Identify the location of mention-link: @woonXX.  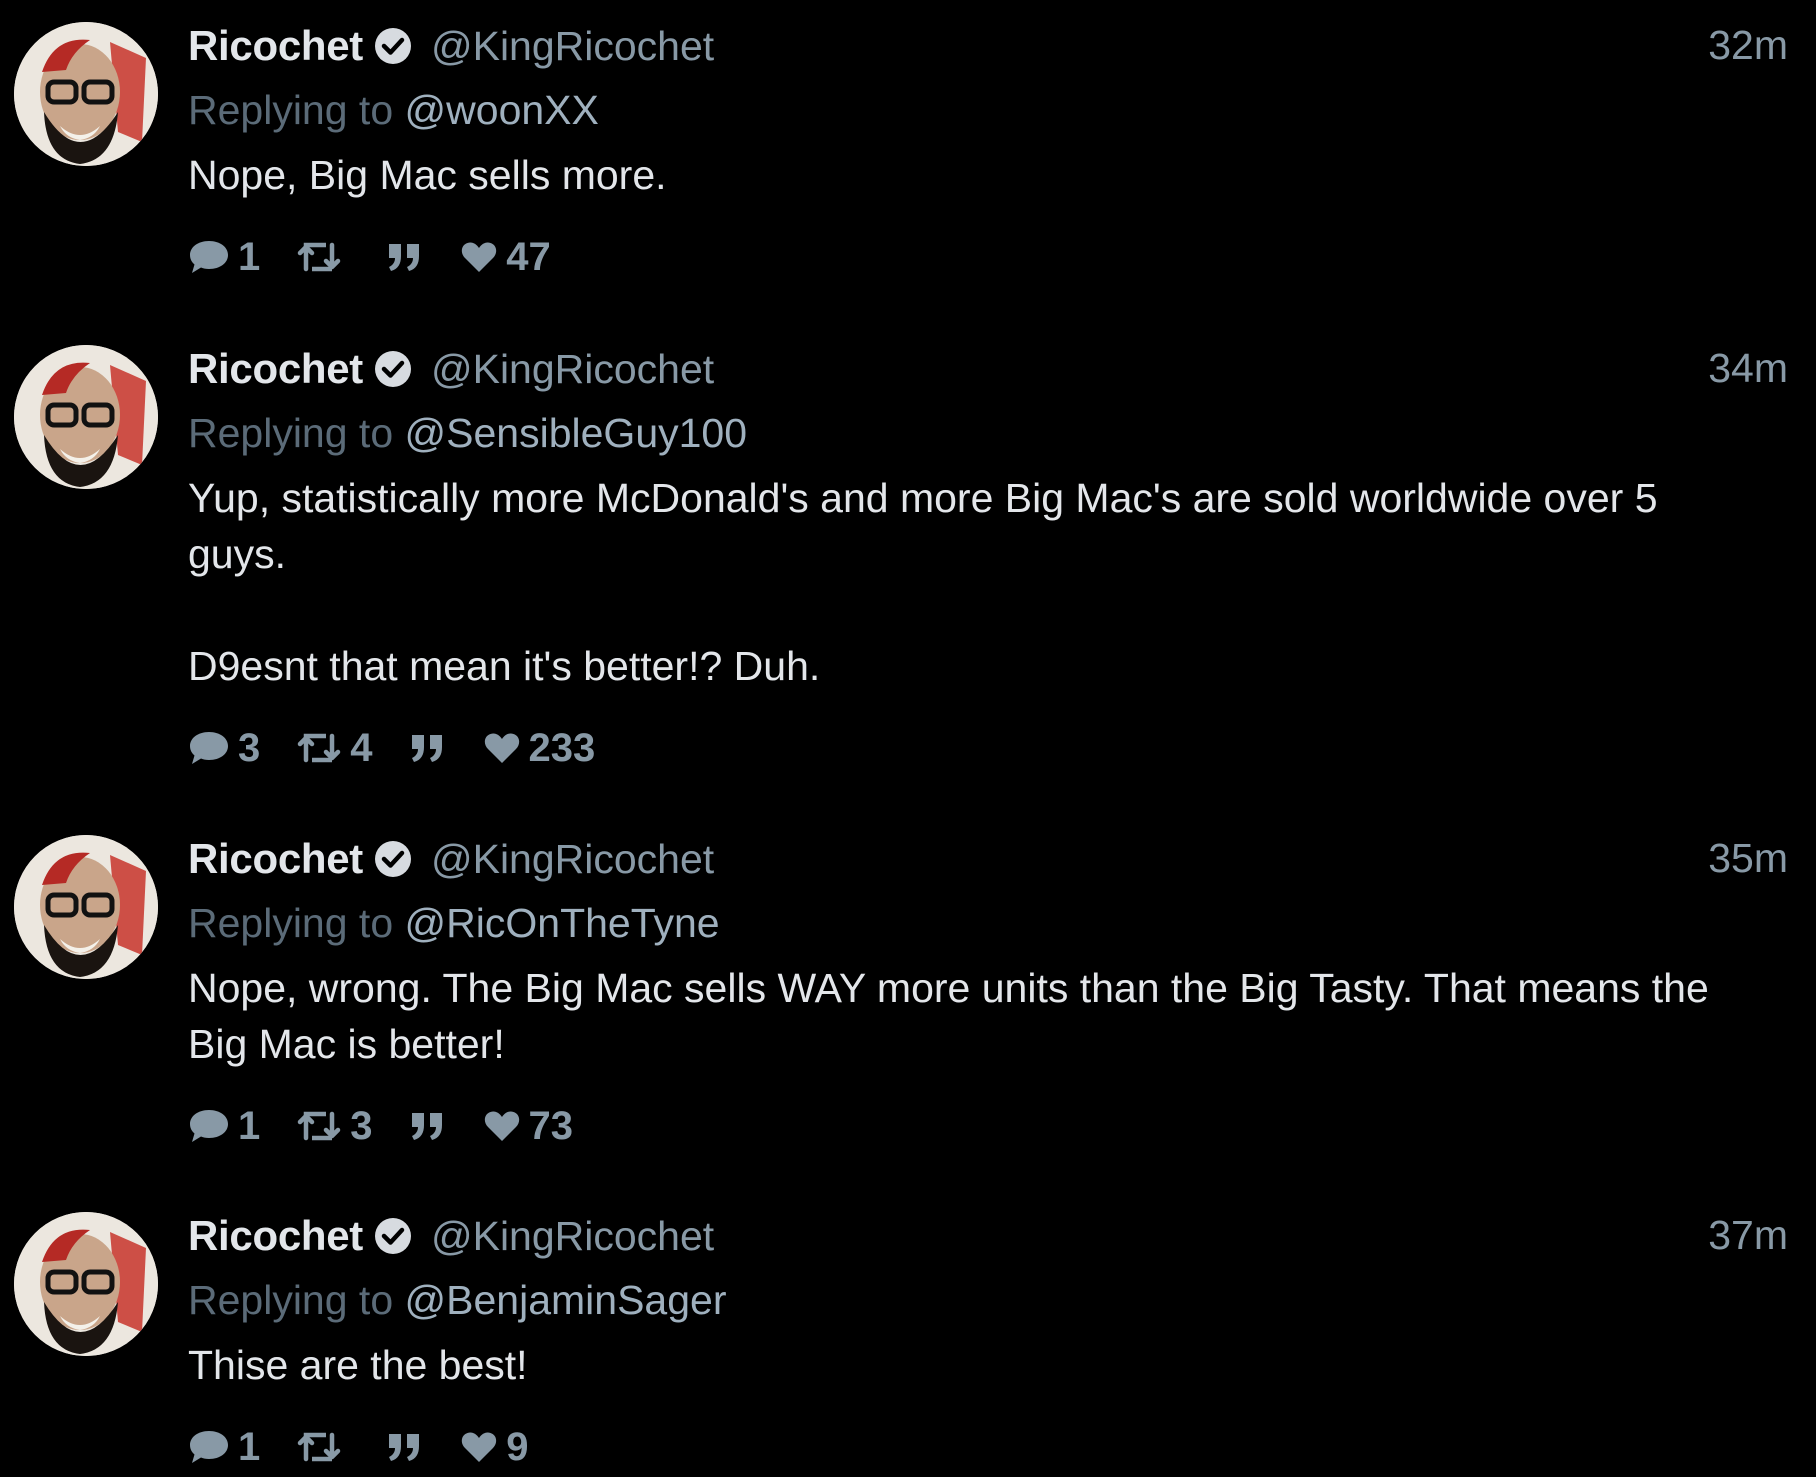
(502, 110).